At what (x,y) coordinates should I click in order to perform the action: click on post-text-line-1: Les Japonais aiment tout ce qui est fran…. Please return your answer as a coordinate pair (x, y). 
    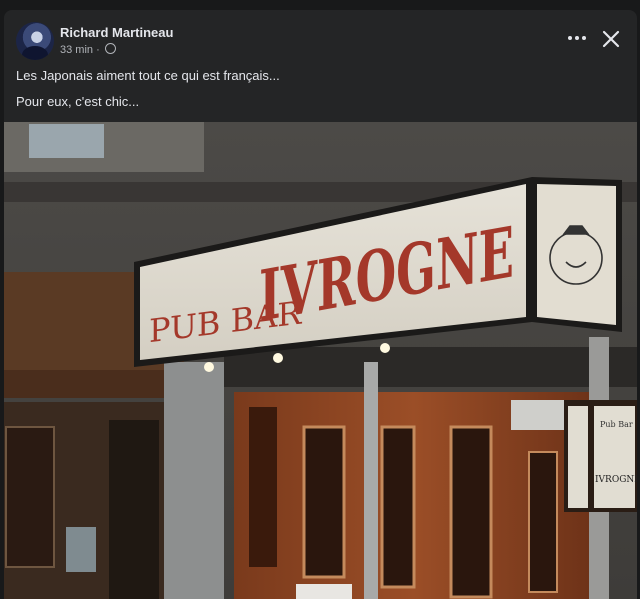
    Looking at the image, I should click on (148, 75).